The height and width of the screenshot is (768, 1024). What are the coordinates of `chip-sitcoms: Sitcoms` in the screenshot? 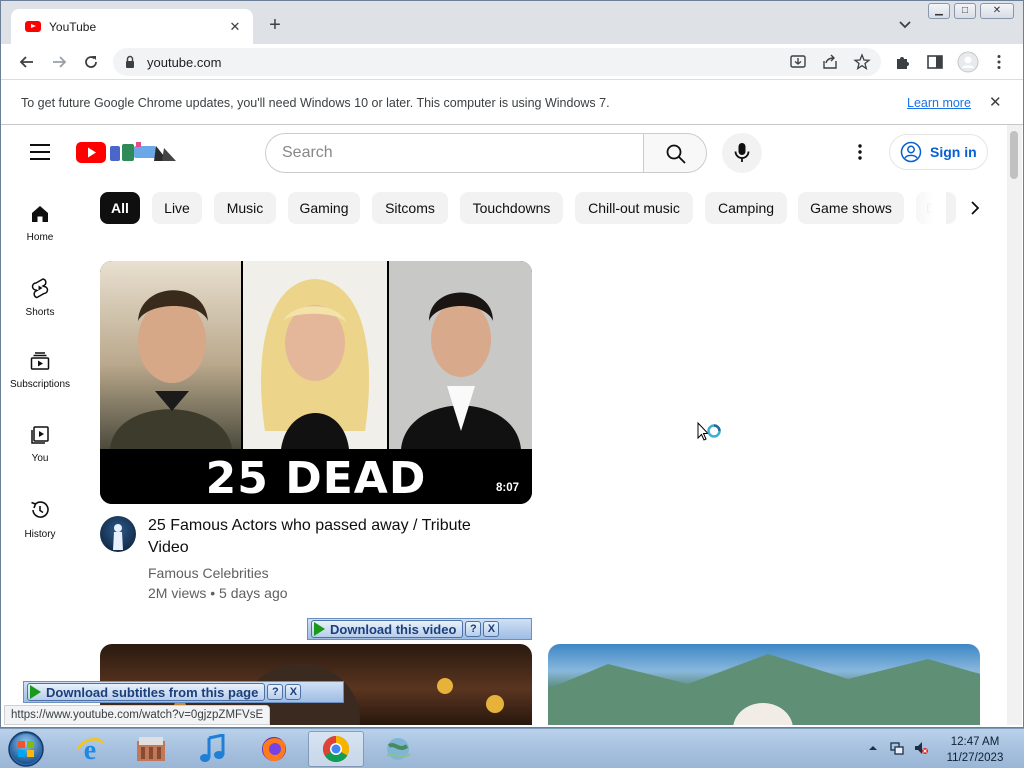 It's located at (410, 208).